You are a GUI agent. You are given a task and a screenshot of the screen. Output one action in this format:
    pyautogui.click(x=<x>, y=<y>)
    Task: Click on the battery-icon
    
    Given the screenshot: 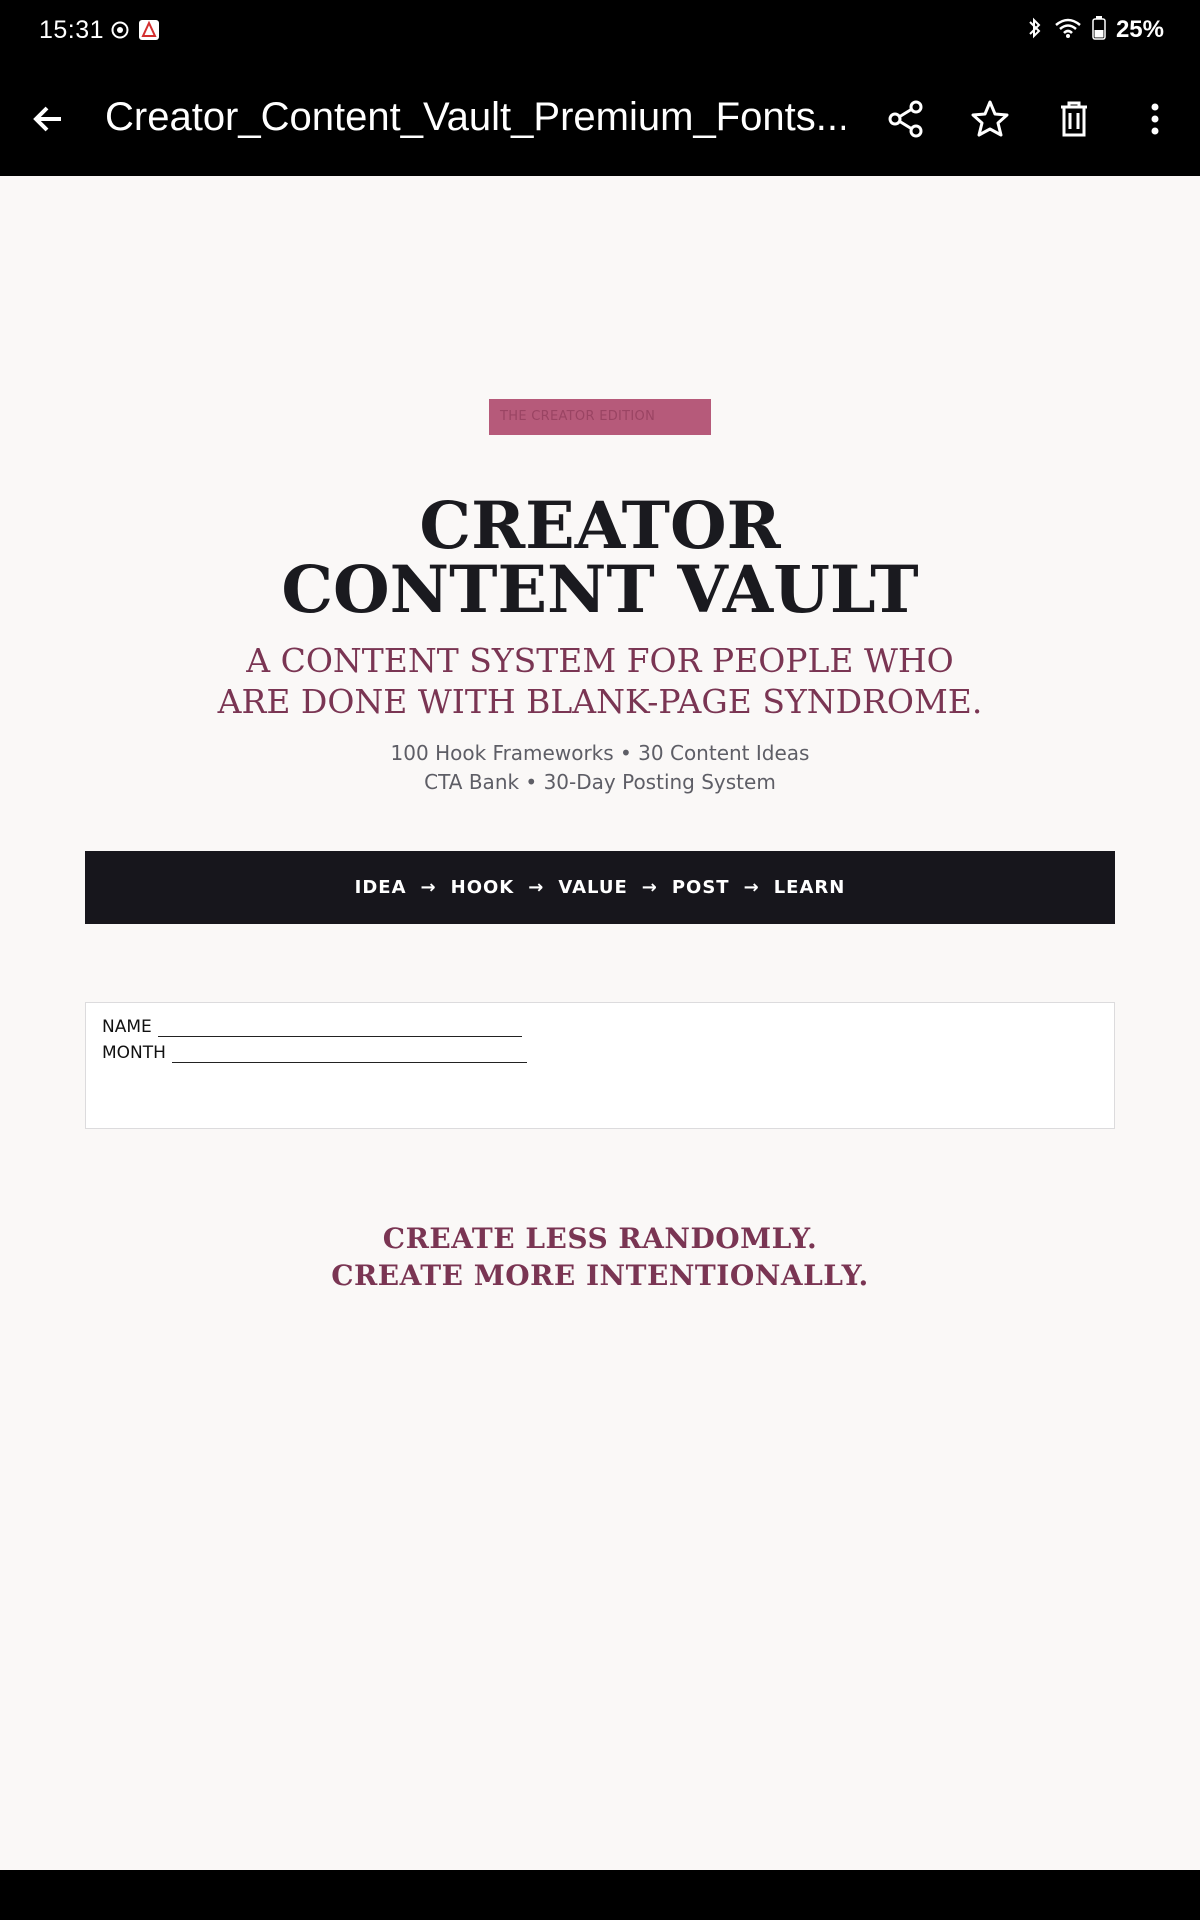 What is the action you would take?
    pyautogui.click(x=1099, y=30)
    